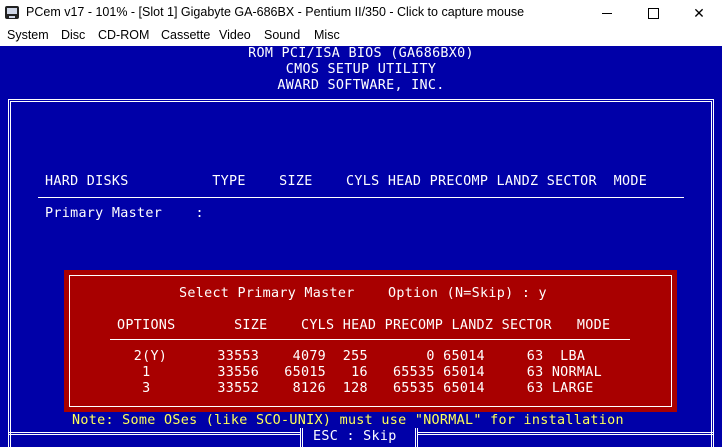 This screenshot has height=447, width=722. What do you see at coordinates (351, 357) in the screenshot?
I see `option-row-2: 2(Y) 33553 4079 255 0 65014 63 LBA` at bounding box center [351, 357].